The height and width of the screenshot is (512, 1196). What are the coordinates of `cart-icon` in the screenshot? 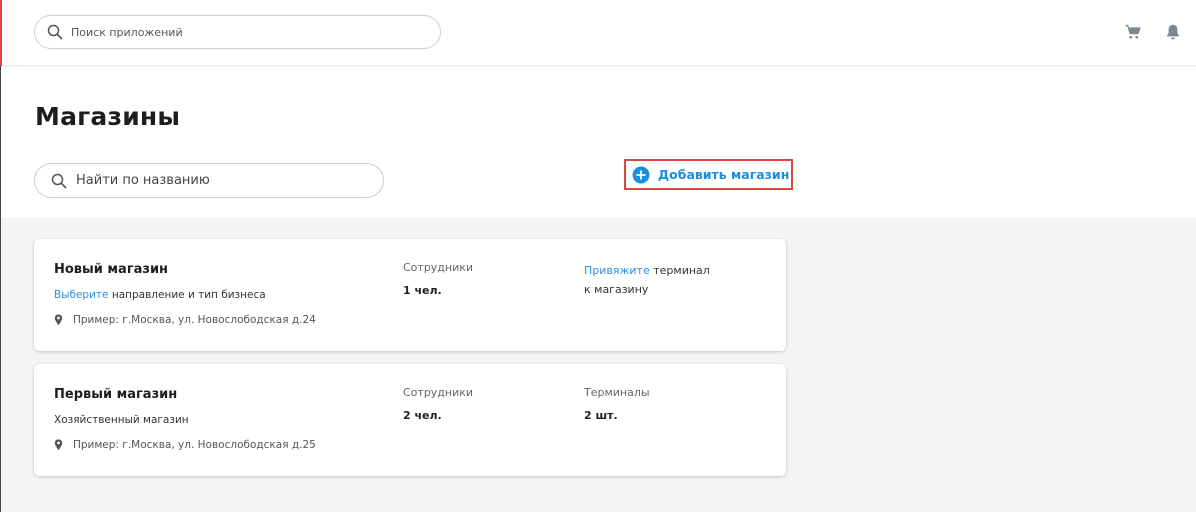 It's located at (1133, 32).